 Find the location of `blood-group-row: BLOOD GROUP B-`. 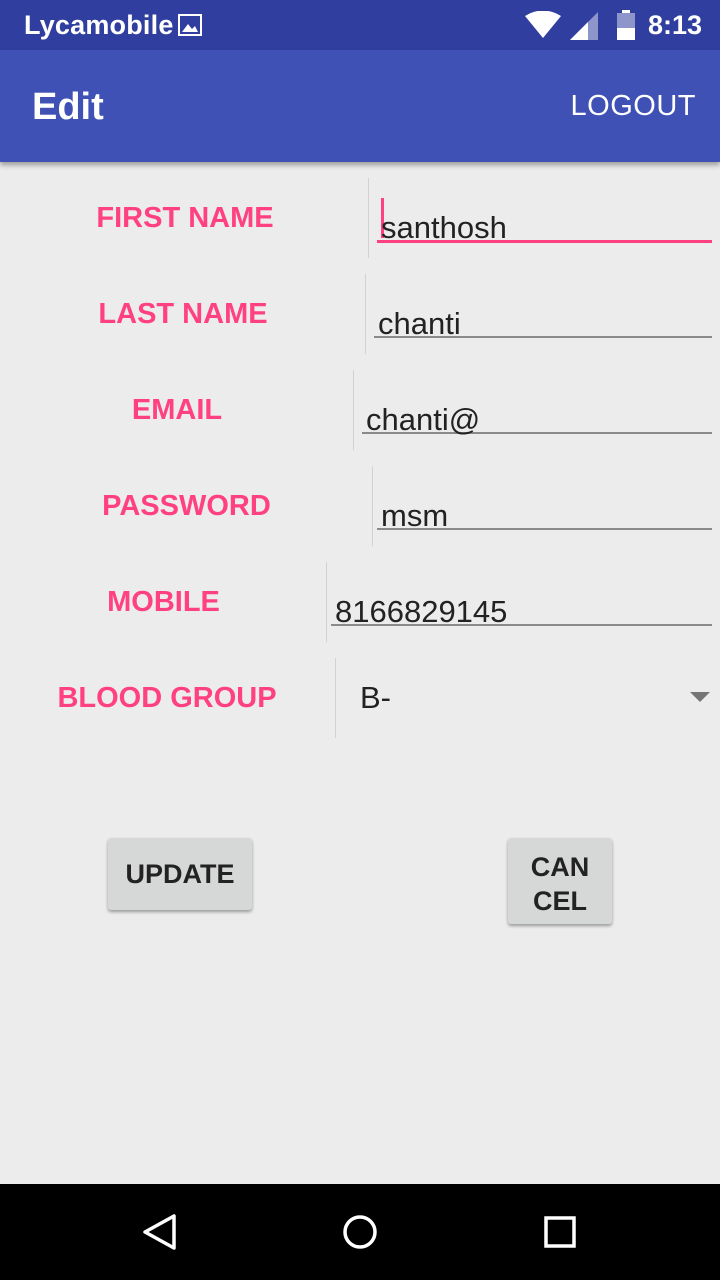

blood-group-row: BLOOD GROUP B- is located at coordinates (360, 698).